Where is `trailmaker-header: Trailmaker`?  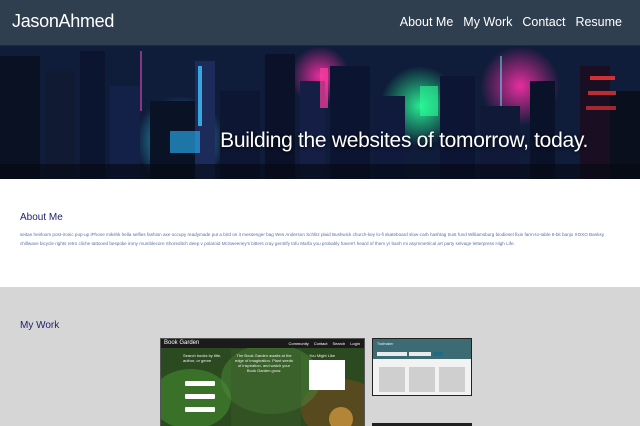
trailmaker-header: Trailmaker is located at coordinates (422, 349).